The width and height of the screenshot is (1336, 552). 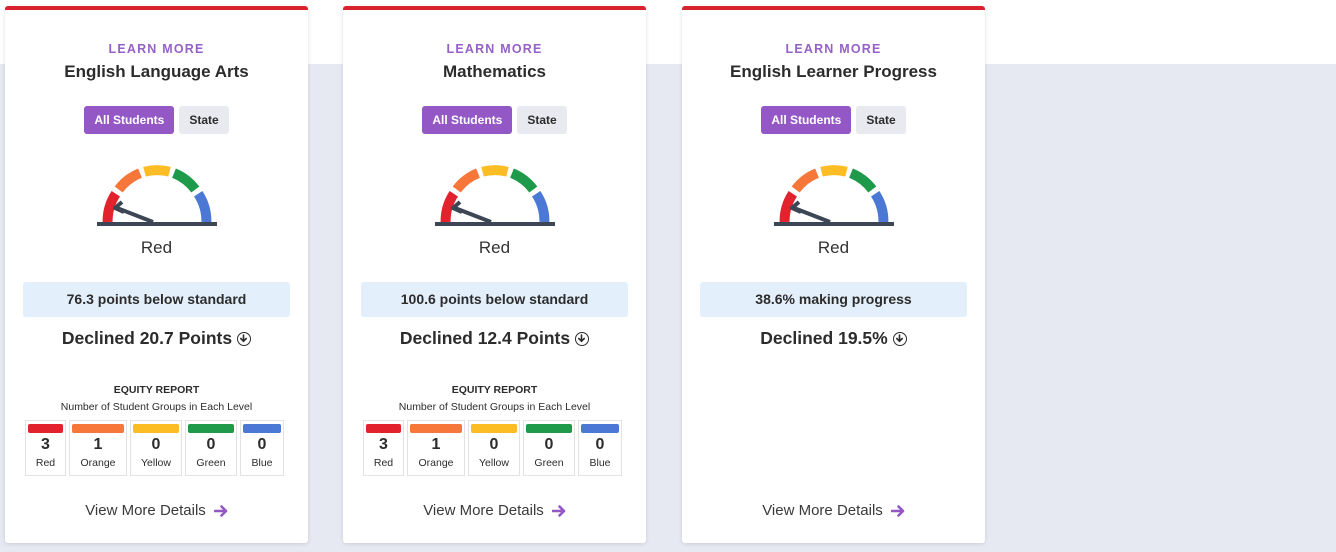 I want to click on status-box: 76.3 points below standard, so click(x=156, y=299).